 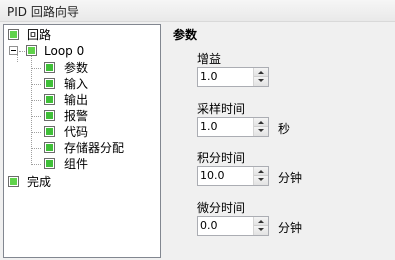 What do you see at coordinates (76, 132) in the screenshot?
I see `tree-item-label: 代码` at bounding box center [76, 132].